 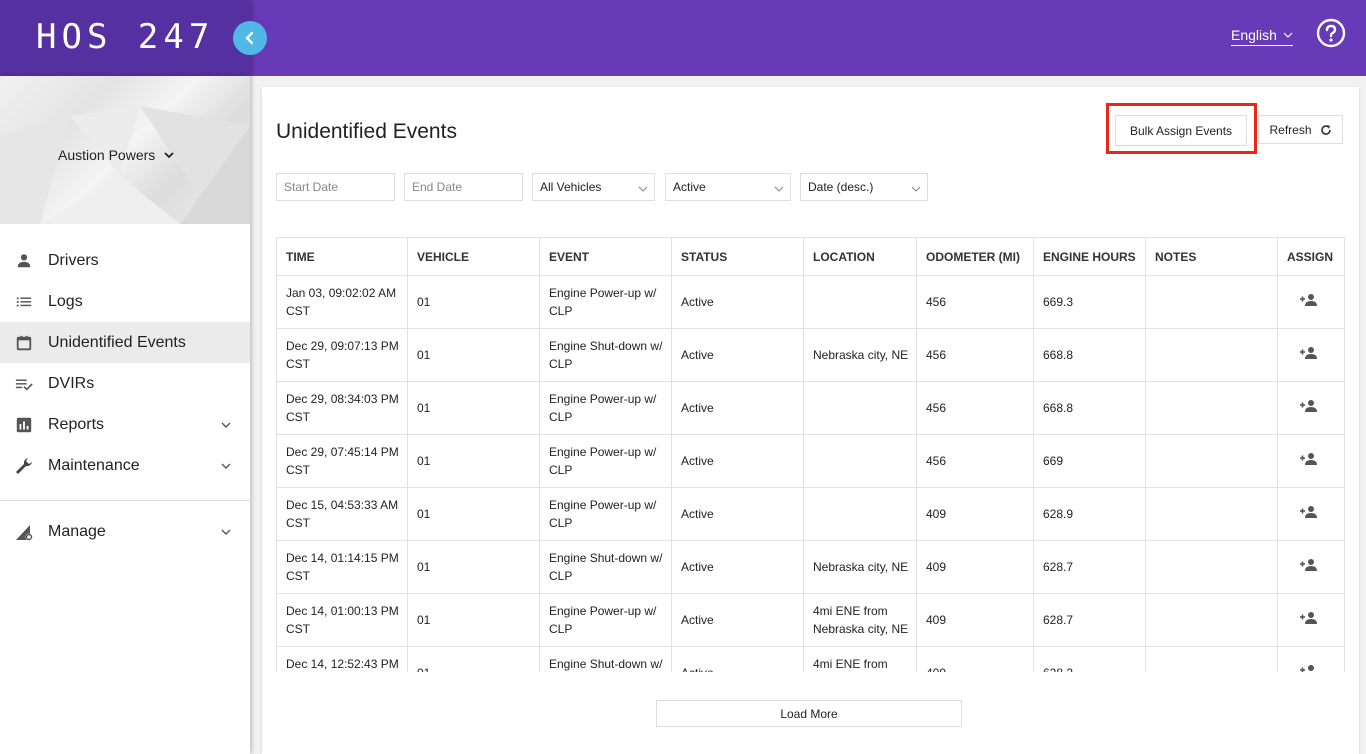 I want to click on cell-engine-hours: 668.8, so click(x=1089, y=355).